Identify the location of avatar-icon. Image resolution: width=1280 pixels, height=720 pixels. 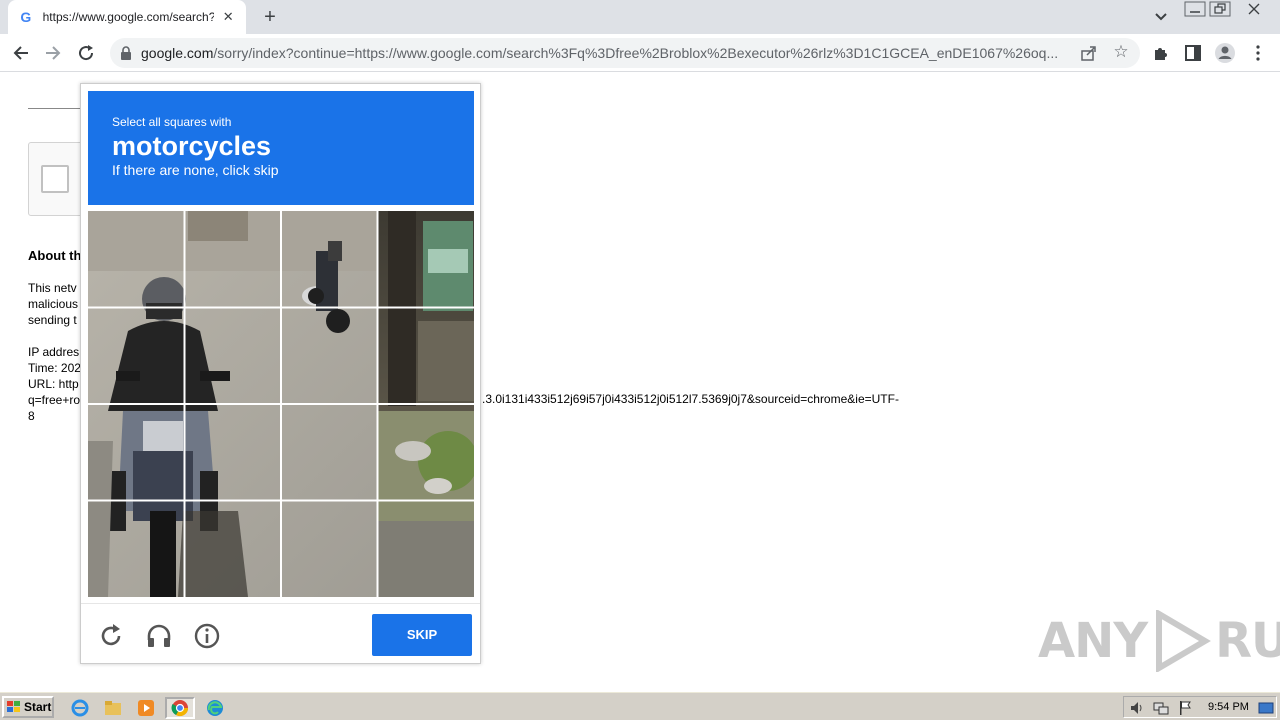
(1225, 53).